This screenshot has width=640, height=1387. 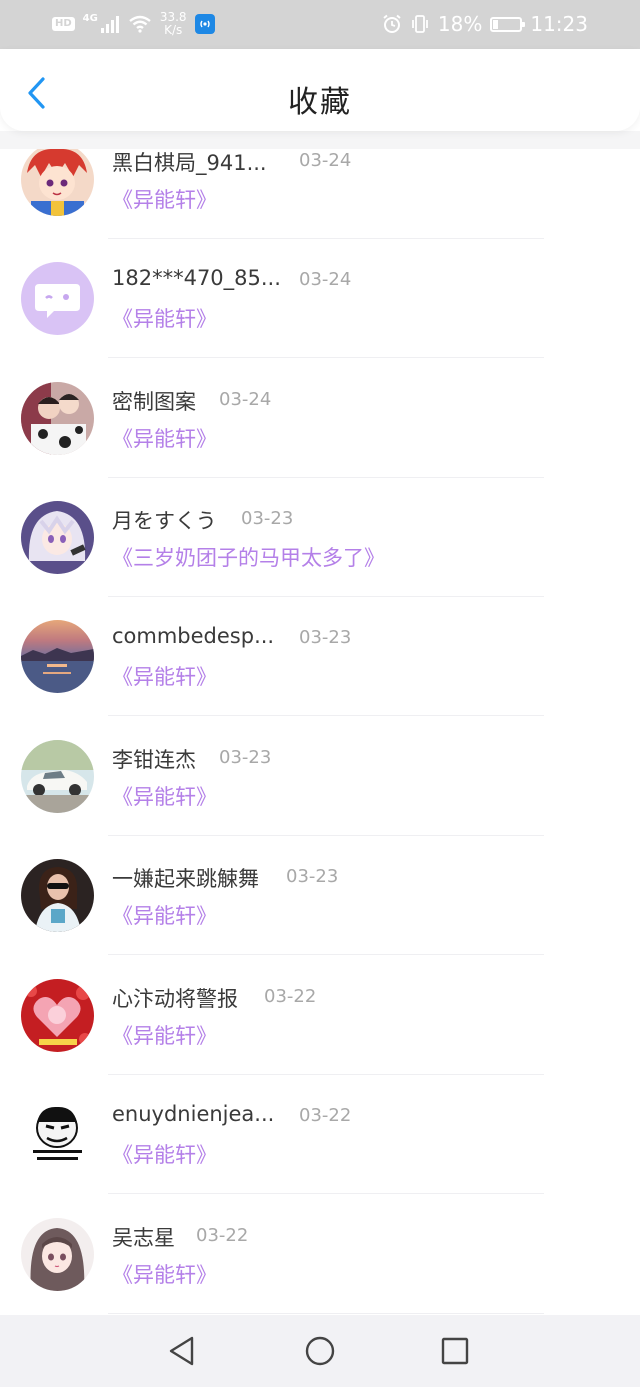 What do you see at coordinates (420, 24) in the screenshot?
I see `vibrate-icon` at bounding box center [420, 24].